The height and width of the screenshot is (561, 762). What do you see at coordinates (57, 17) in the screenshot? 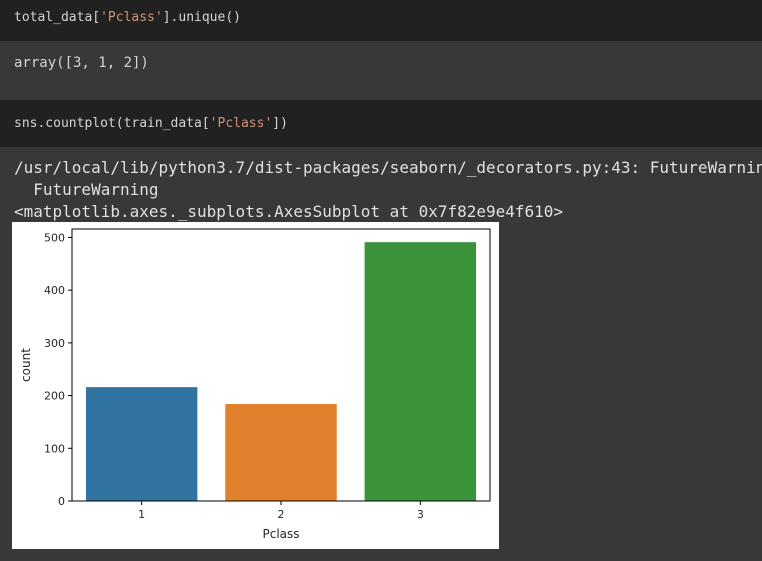
I see `code-prefix: total_data[` at bounding box center [57, 17].